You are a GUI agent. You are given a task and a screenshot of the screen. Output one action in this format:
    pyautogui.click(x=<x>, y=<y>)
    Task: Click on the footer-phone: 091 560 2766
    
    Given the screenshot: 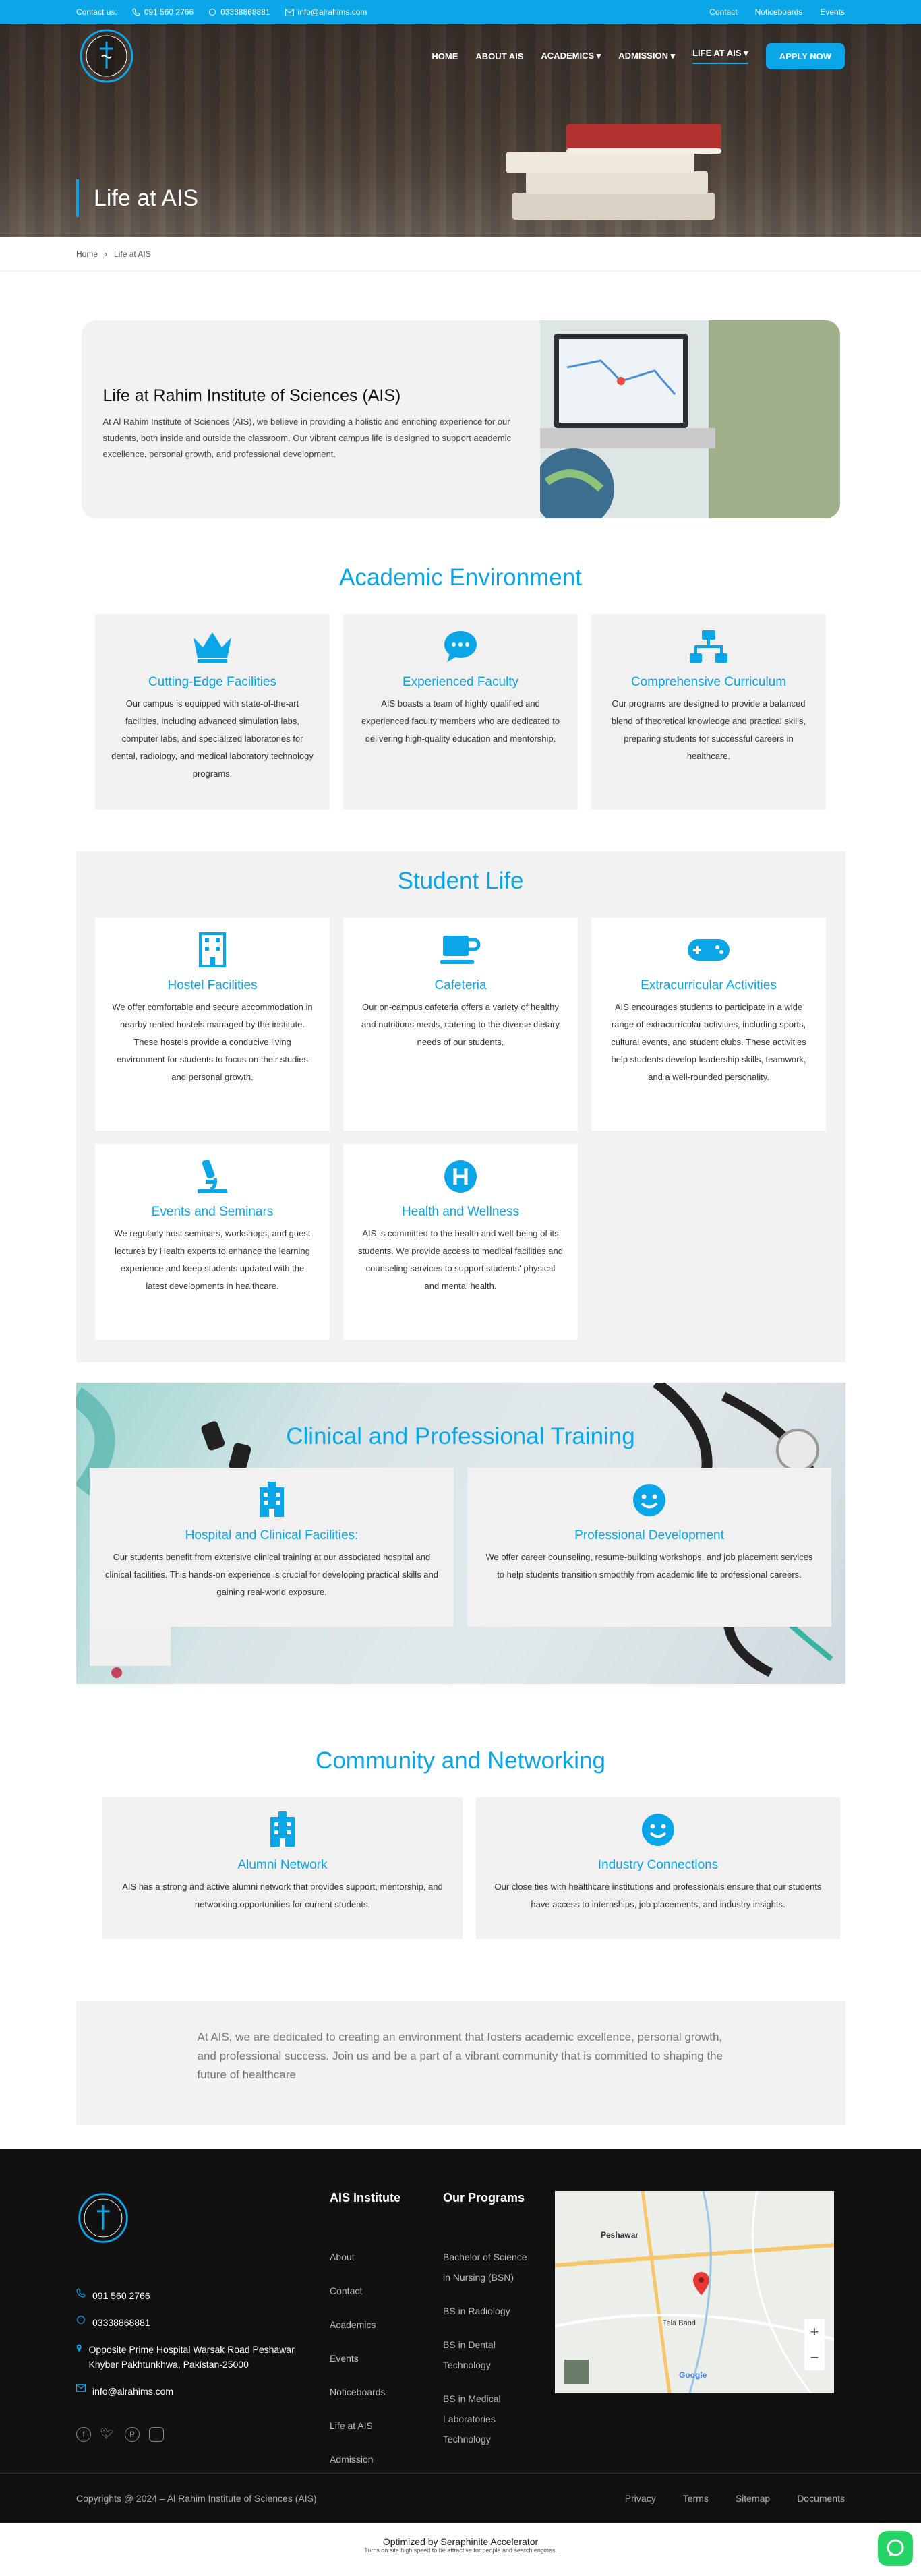 What is the action you would take?
    pyautogui.click(x=203, y=2295)
    